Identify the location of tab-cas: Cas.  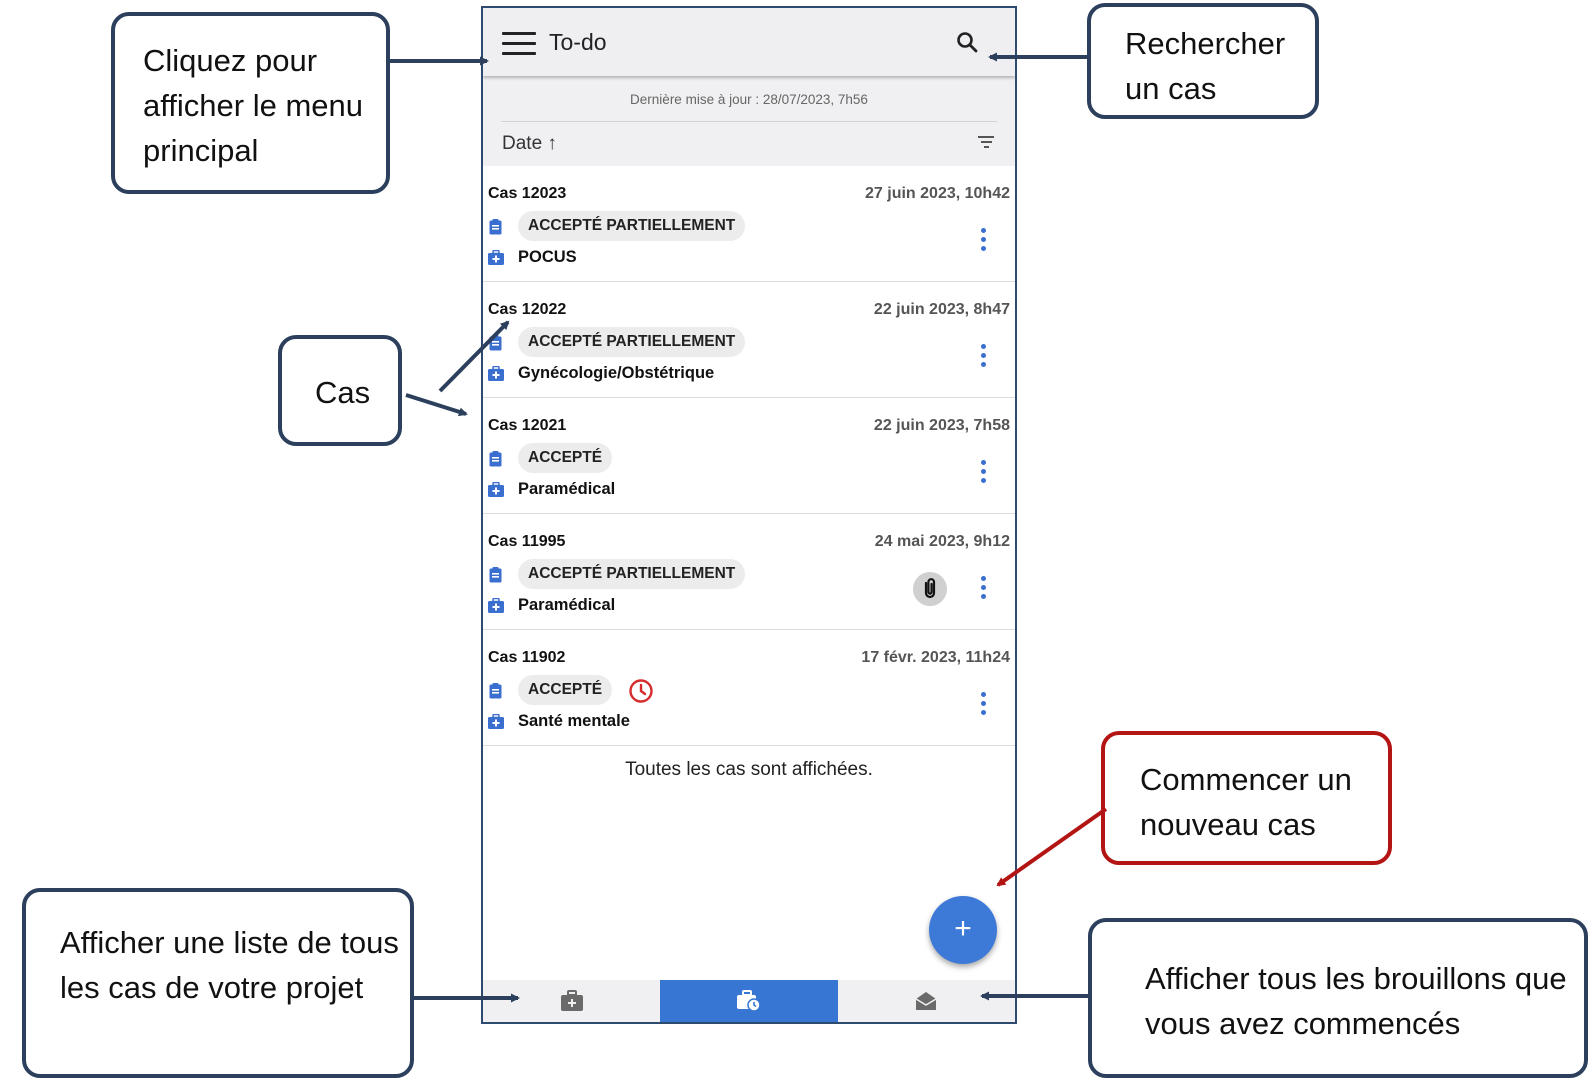
(571, 1001).